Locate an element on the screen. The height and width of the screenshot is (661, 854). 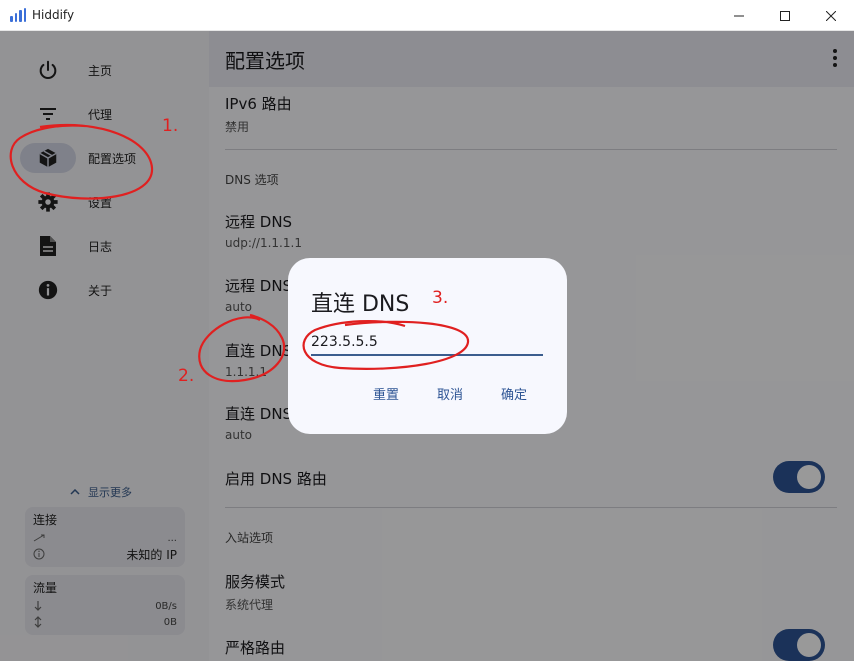
maximize-icon is located at coordinates (785, 15).